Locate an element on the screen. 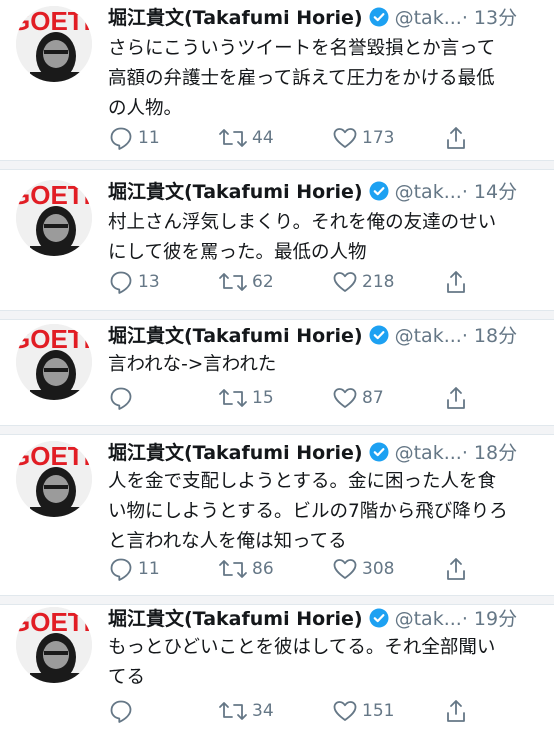 This screenshot has height=735, width=554. like-button: 308 is located at coordinates (363, 569).